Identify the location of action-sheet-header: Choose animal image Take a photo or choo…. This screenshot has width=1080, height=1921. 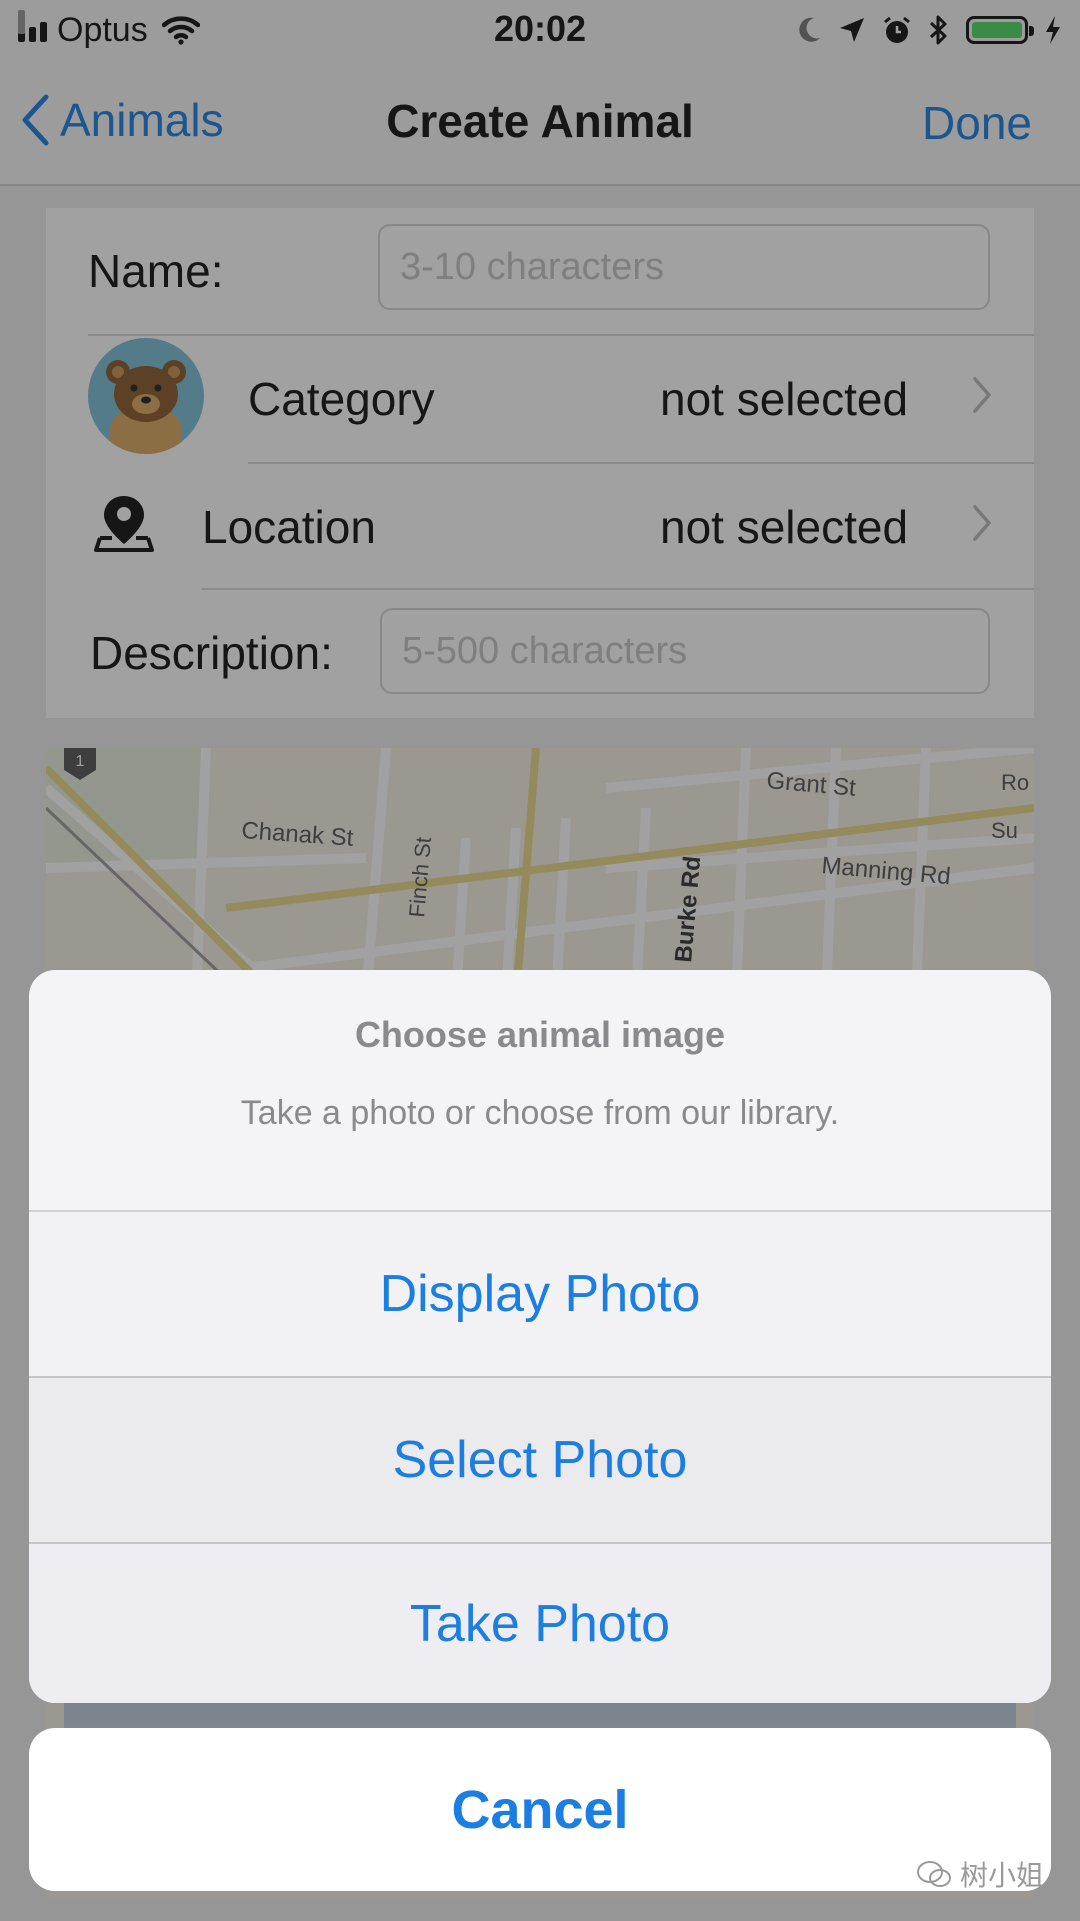
(540, 1091).